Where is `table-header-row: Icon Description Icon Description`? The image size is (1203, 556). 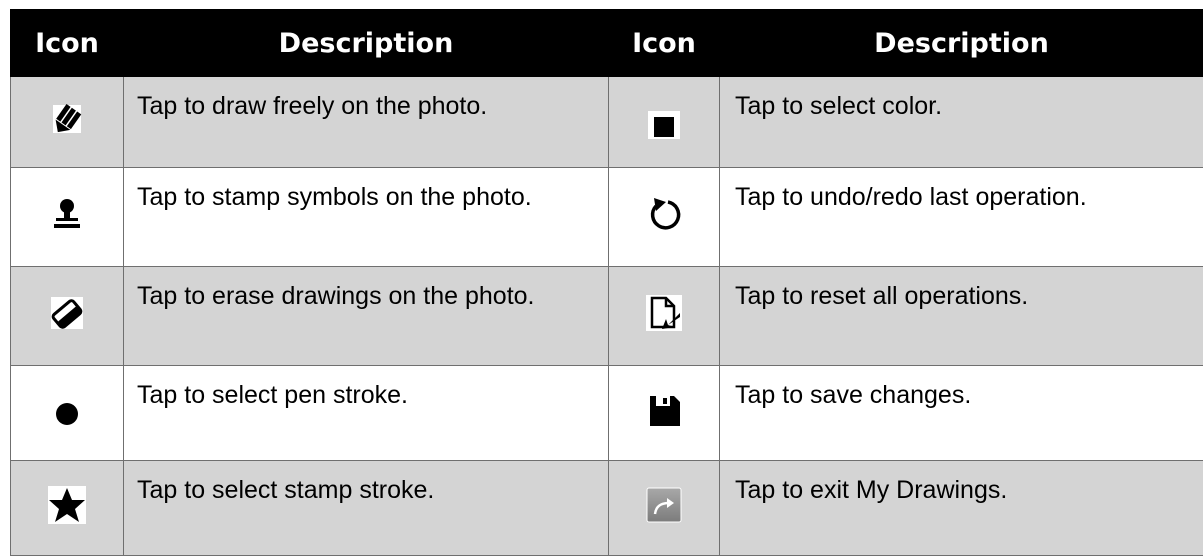
table-header-row: Icon Description Icon Description is located at coordinates (607, 43).